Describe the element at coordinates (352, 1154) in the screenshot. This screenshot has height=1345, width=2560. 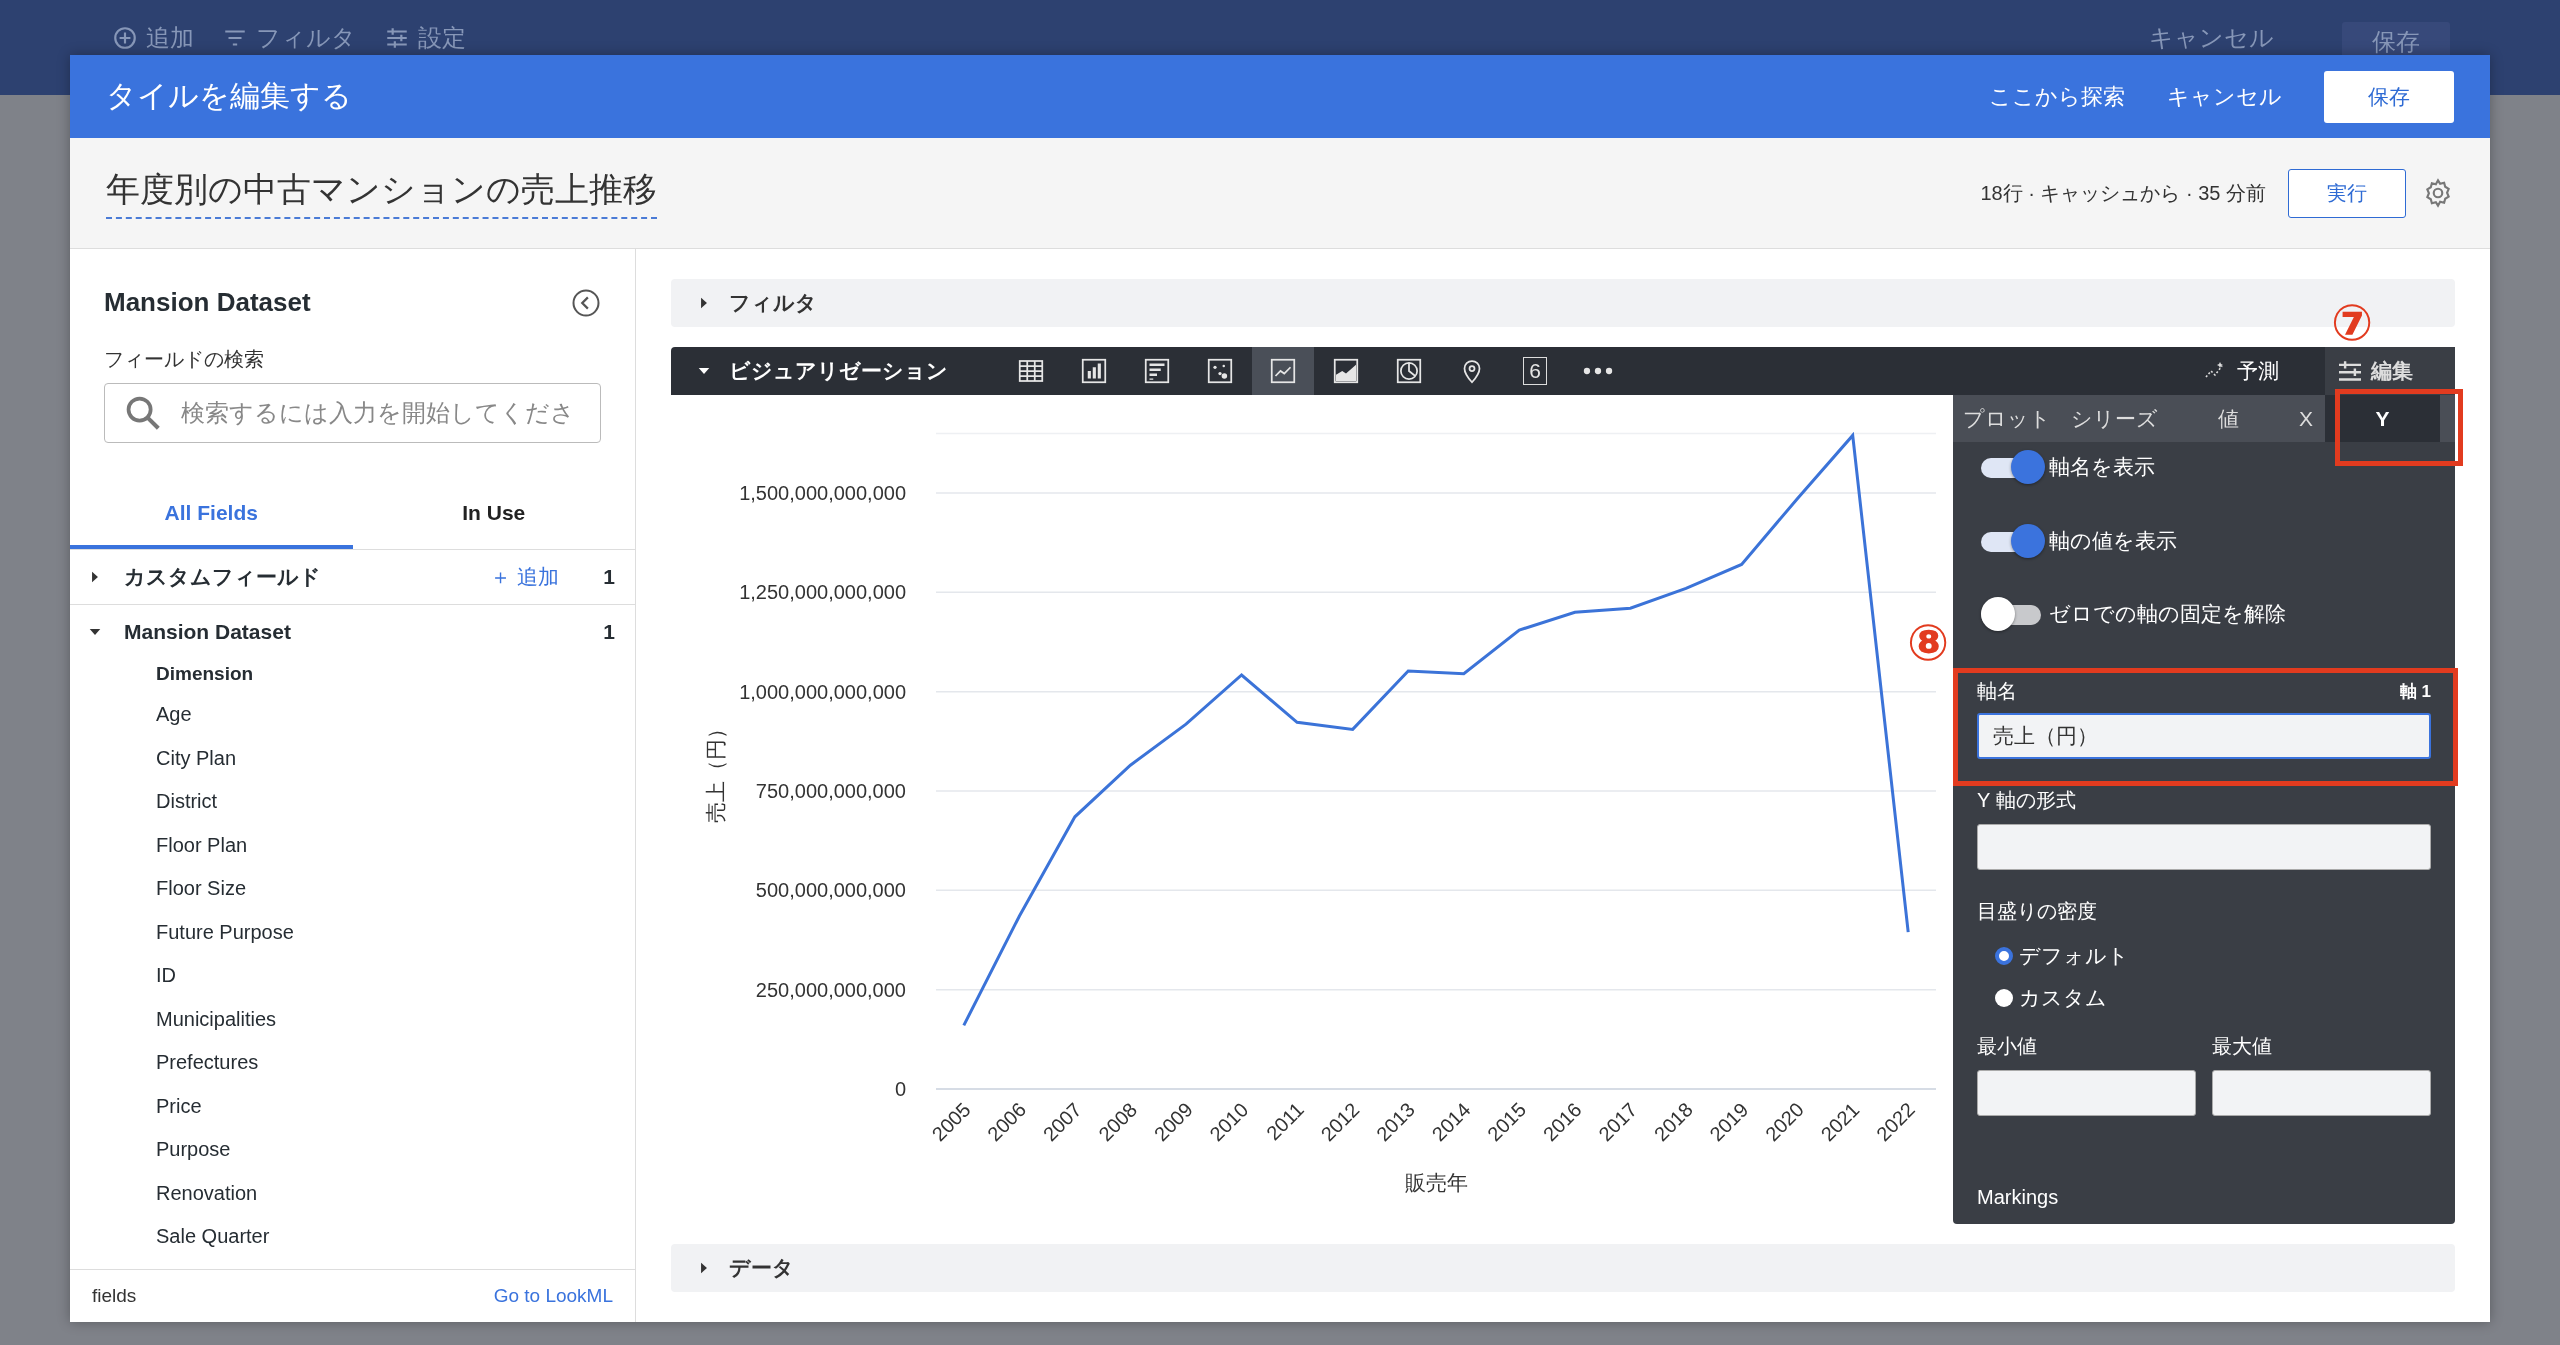
I see `field-item: Purpose` at that location.